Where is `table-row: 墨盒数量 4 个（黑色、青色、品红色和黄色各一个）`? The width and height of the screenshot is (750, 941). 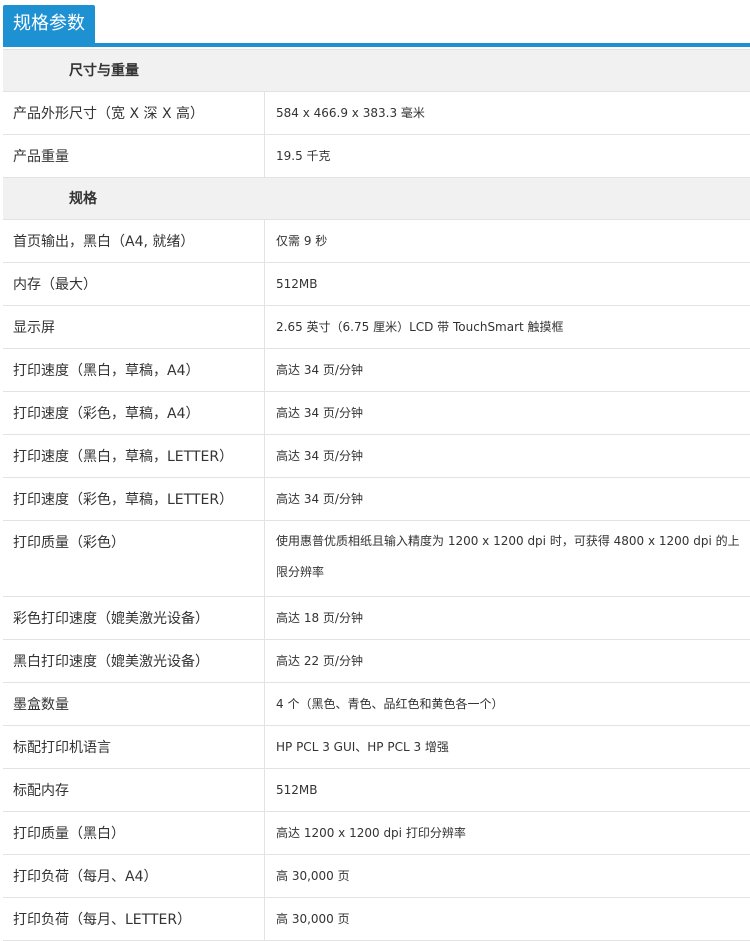 table-row: 墨盒数量 4 个（黑色、青色、品红色和黄色各一个） is located at coordinates (376, 704).